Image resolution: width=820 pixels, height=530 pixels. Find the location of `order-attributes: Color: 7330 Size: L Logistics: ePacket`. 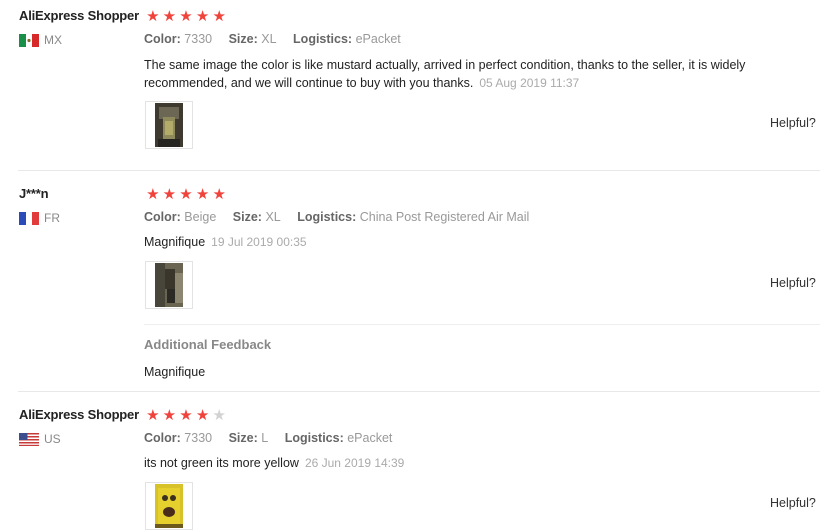

order-attributes: Color: 7330 Size: L Logistics: ePacket is located at coordinates (274, 438).